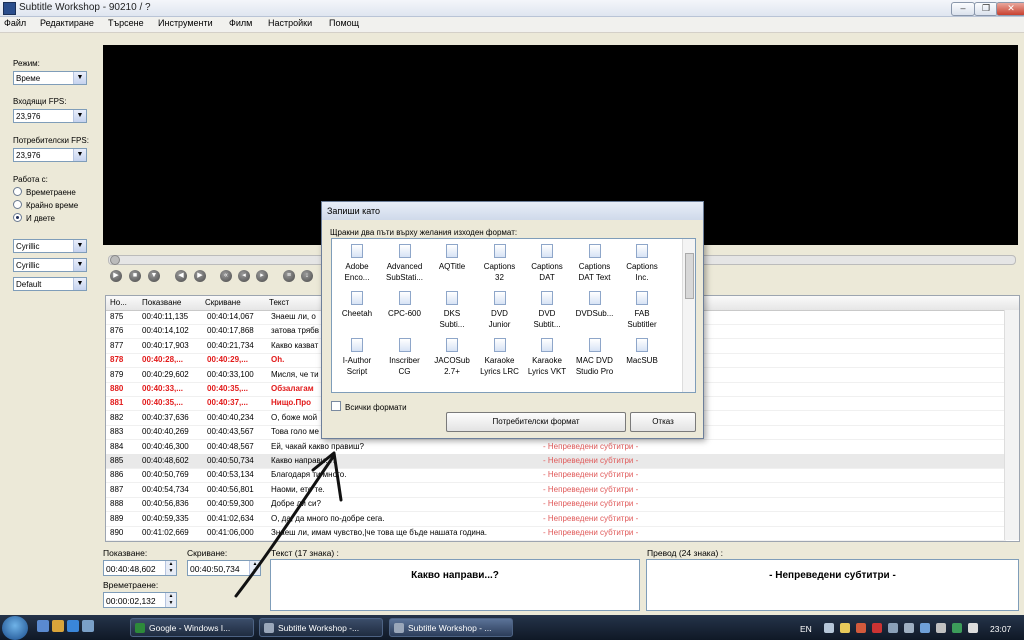 Image resolution: width=1024 pixels, height=640 pixels. I want to click on set-show-time-icon: ≡, so click(289, 276).